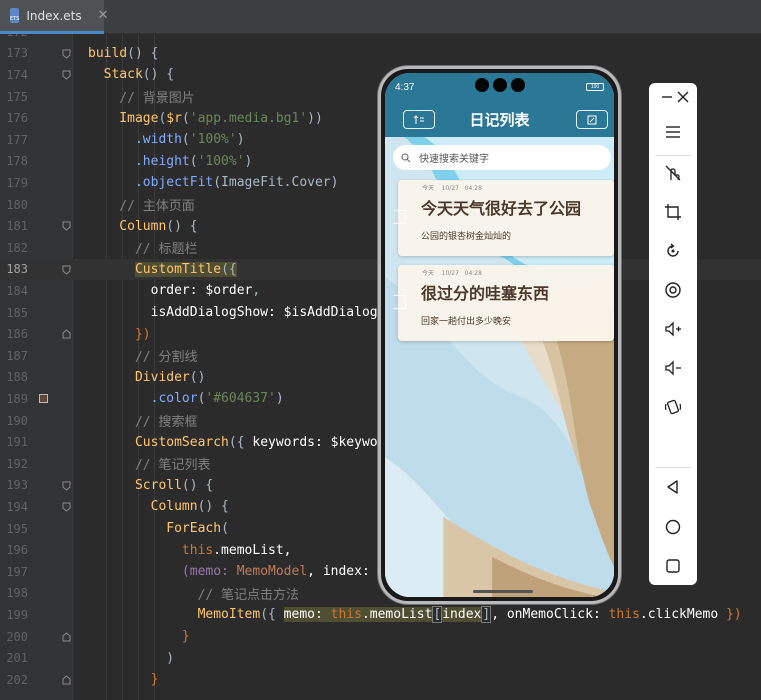 This screenshot has height=700, width=761. What do you see at coordinates (186, 398) in the screenshot?
I see `code-text: .color('#604637')` at bounding box center [186, 398].